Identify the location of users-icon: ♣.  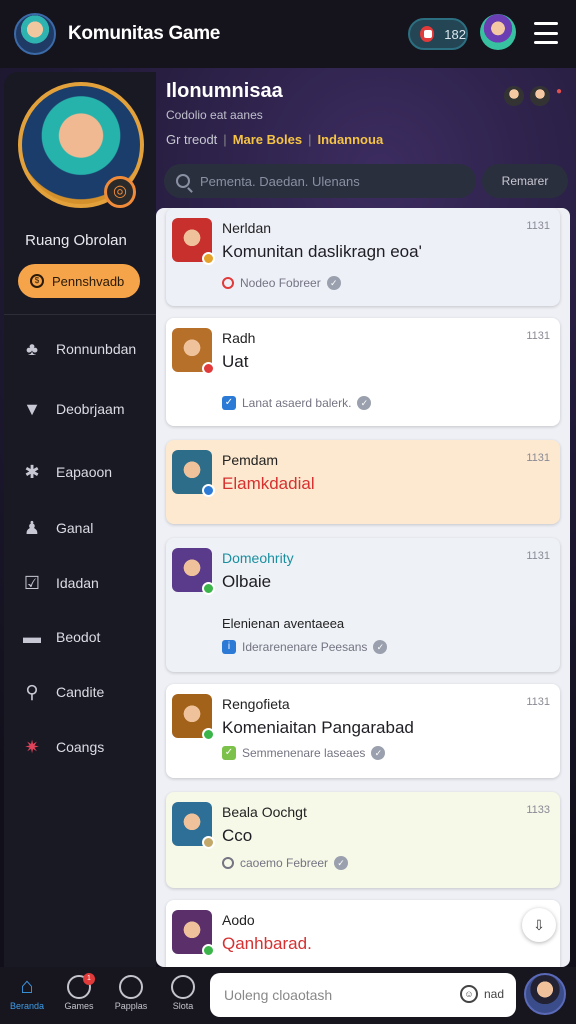
(32, 349).